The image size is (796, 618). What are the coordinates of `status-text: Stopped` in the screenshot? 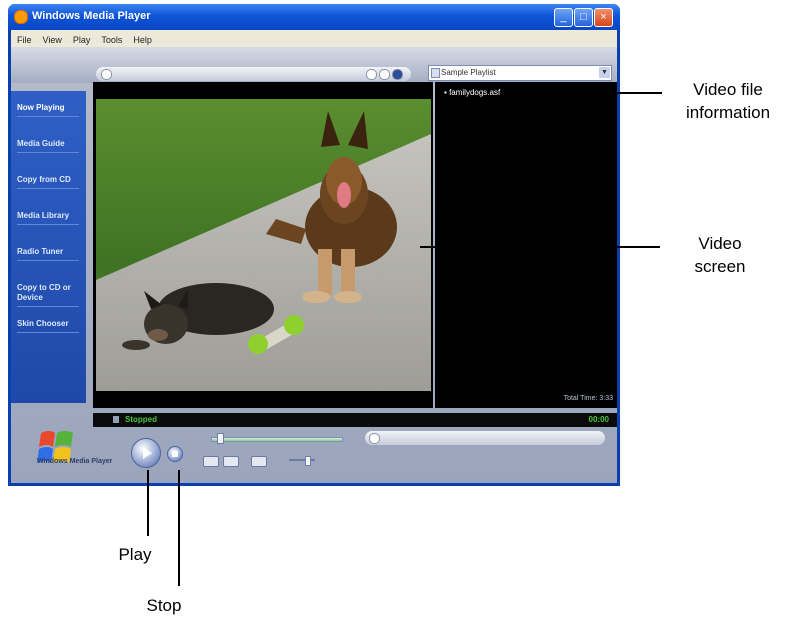 It's located at (141, 419).